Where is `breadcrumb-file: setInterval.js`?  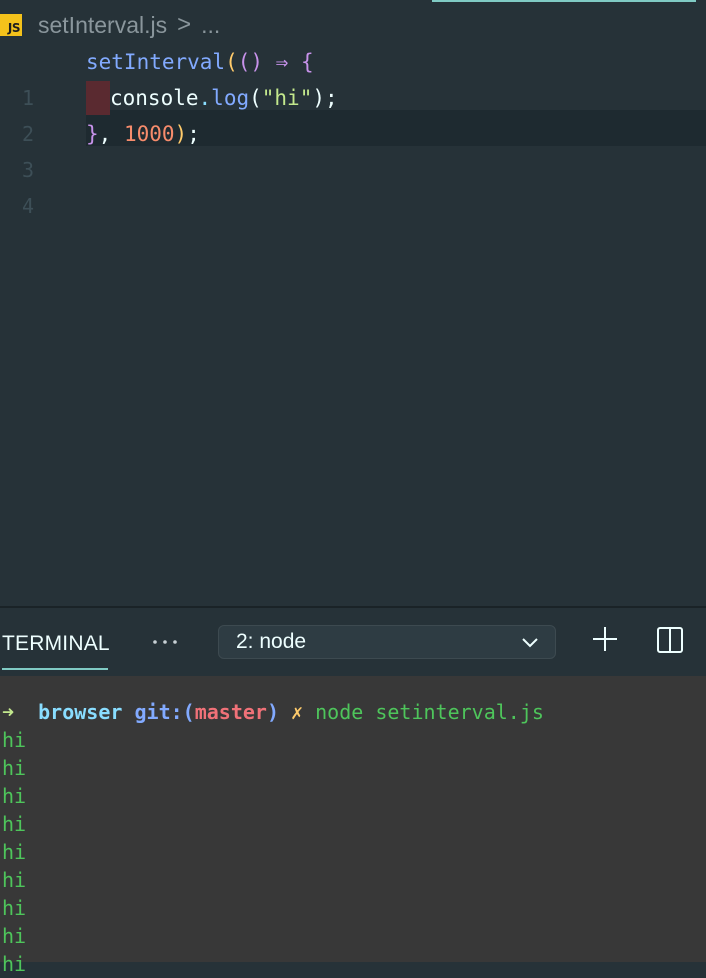 breadcrumb-file: setInterval.js is located at coordinates (102, 25).